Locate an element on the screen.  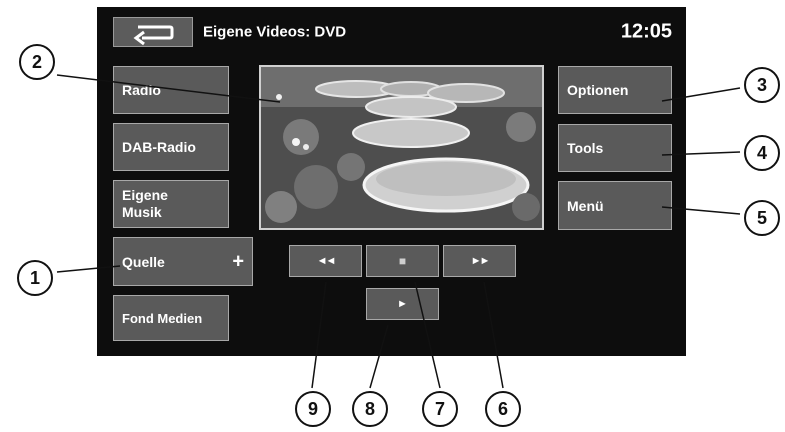
callout-9: 9 is located at coordinates (313, 409).